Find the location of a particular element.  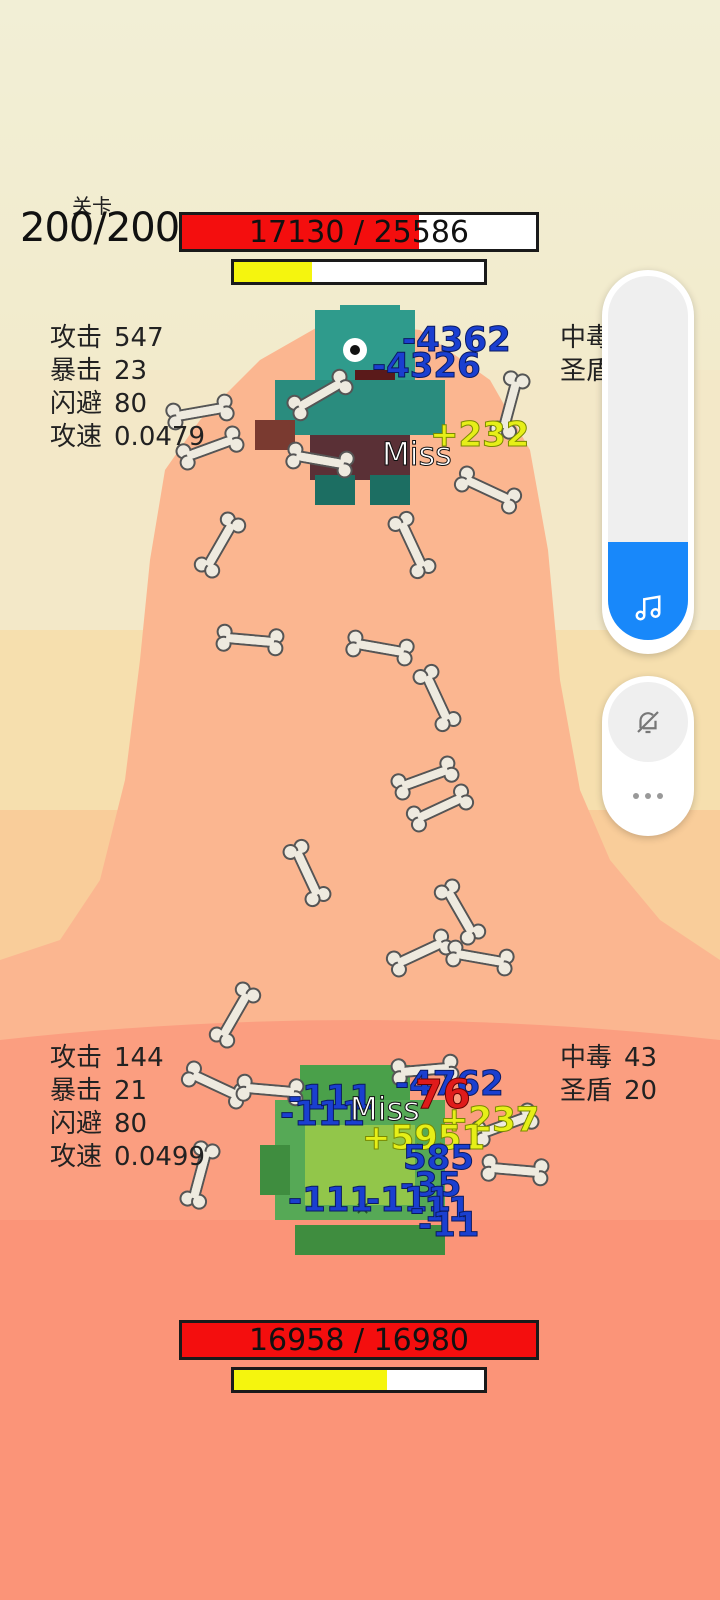

effect-row: 圣盾 20 is located at coordinates (609, 1091).